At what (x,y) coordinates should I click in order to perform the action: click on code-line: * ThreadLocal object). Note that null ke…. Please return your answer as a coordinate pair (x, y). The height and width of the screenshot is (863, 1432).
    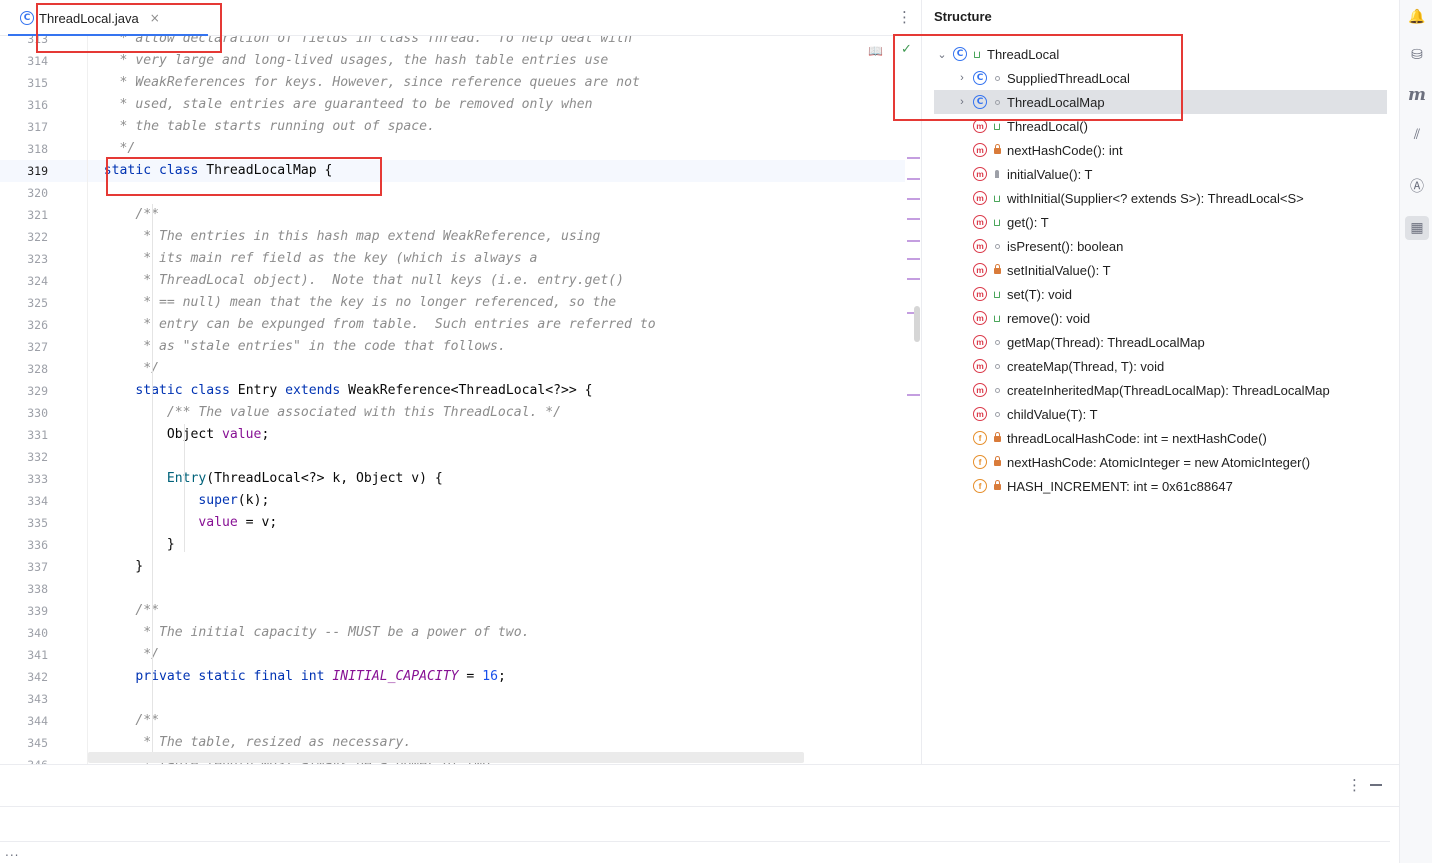
    Looking at the image, I should click on (356, 281).